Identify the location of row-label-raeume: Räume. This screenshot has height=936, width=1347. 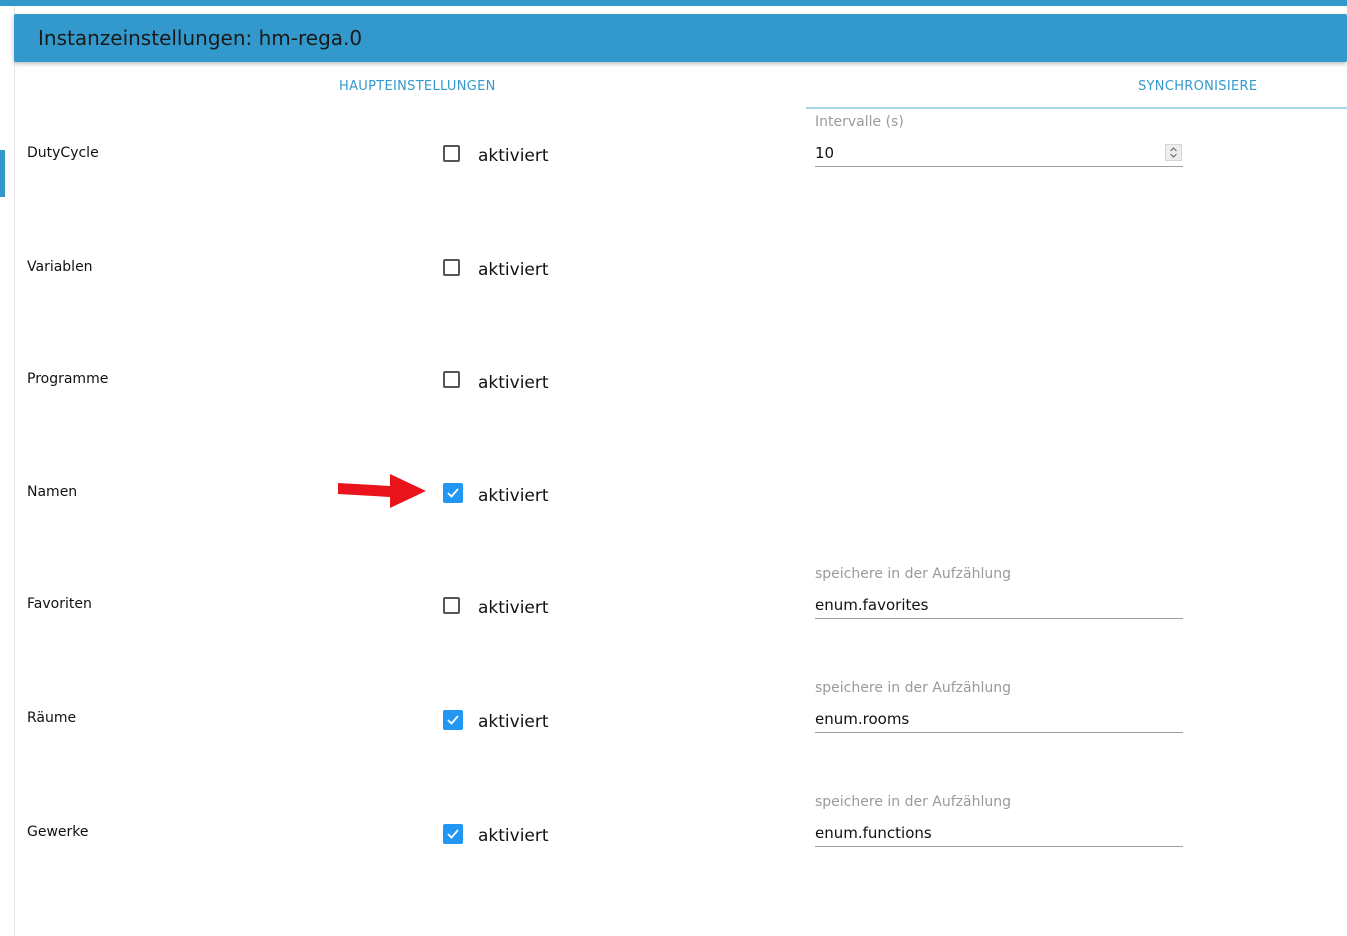
(52, 718).